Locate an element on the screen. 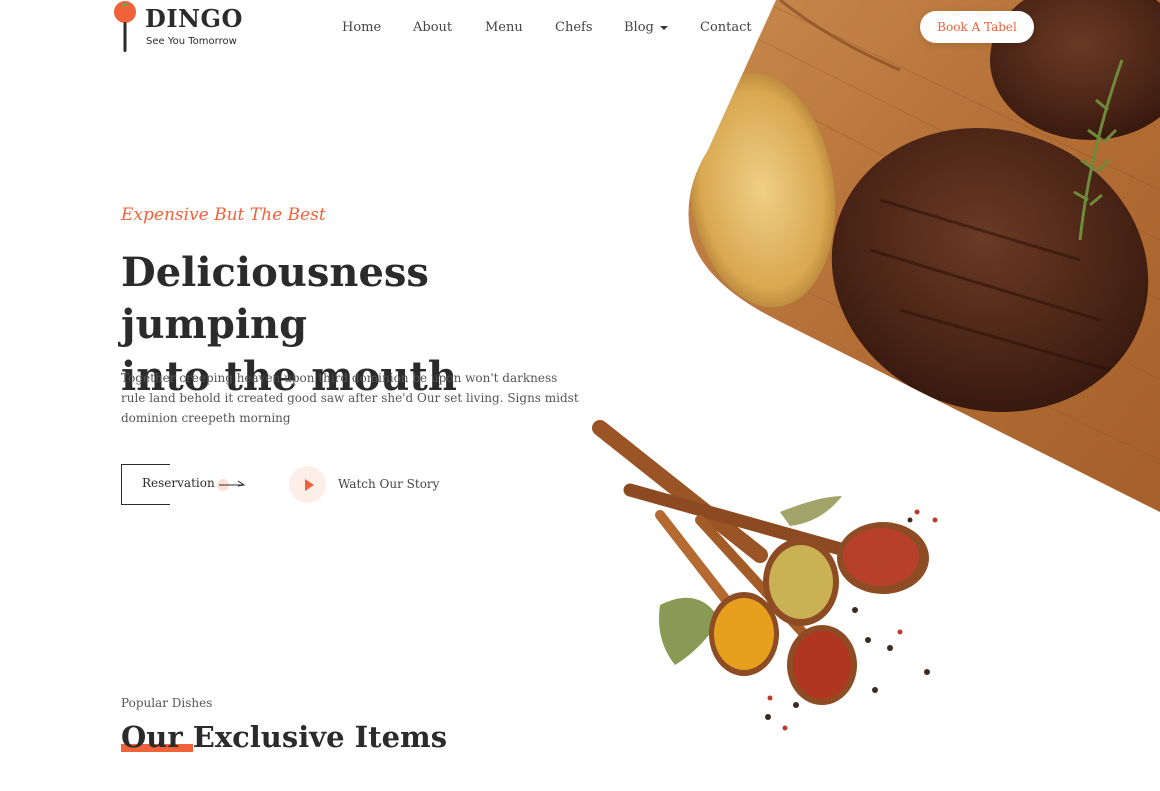 Image resolution: width=1160 pixels, height=791 pixels. nav-item-menu: Menu is located at coordinates (504, 27).